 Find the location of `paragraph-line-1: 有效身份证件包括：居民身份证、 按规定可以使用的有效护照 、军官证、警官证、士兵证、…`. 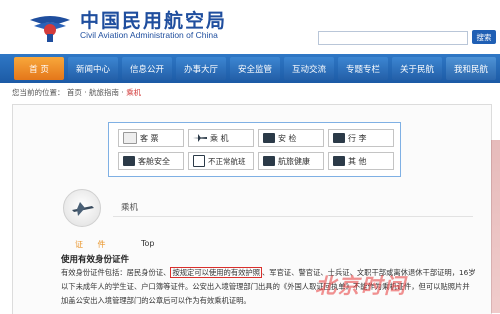

paragraph-line-1: 有效身份证件包括：居民身份证、 按规定可以使用的有效护照 、军官证、警官证、士兵证、… is located at coordinates (268, 272).